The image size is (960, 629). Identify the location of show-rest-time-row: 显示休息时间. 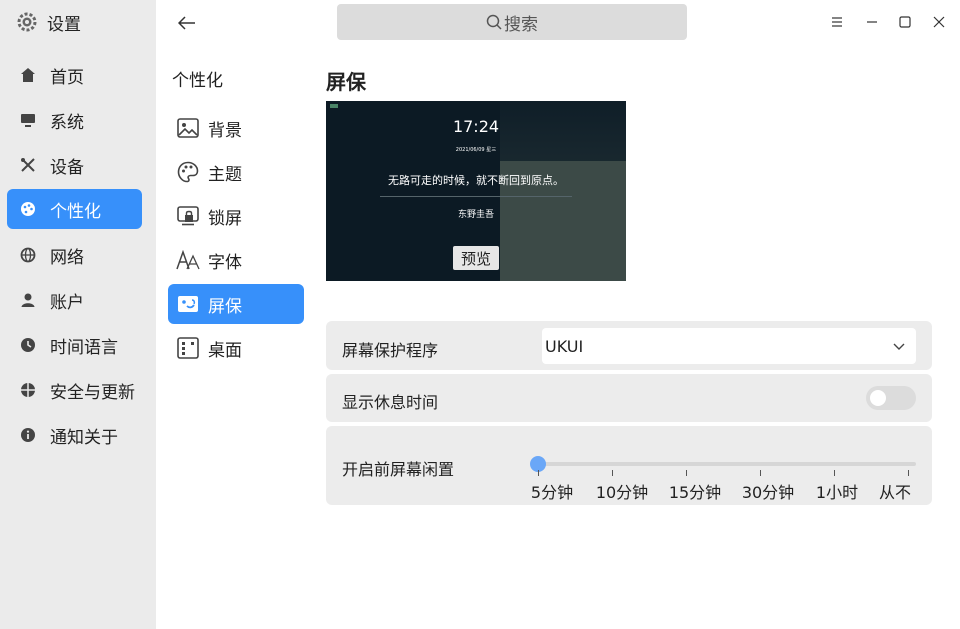
(629, 398).